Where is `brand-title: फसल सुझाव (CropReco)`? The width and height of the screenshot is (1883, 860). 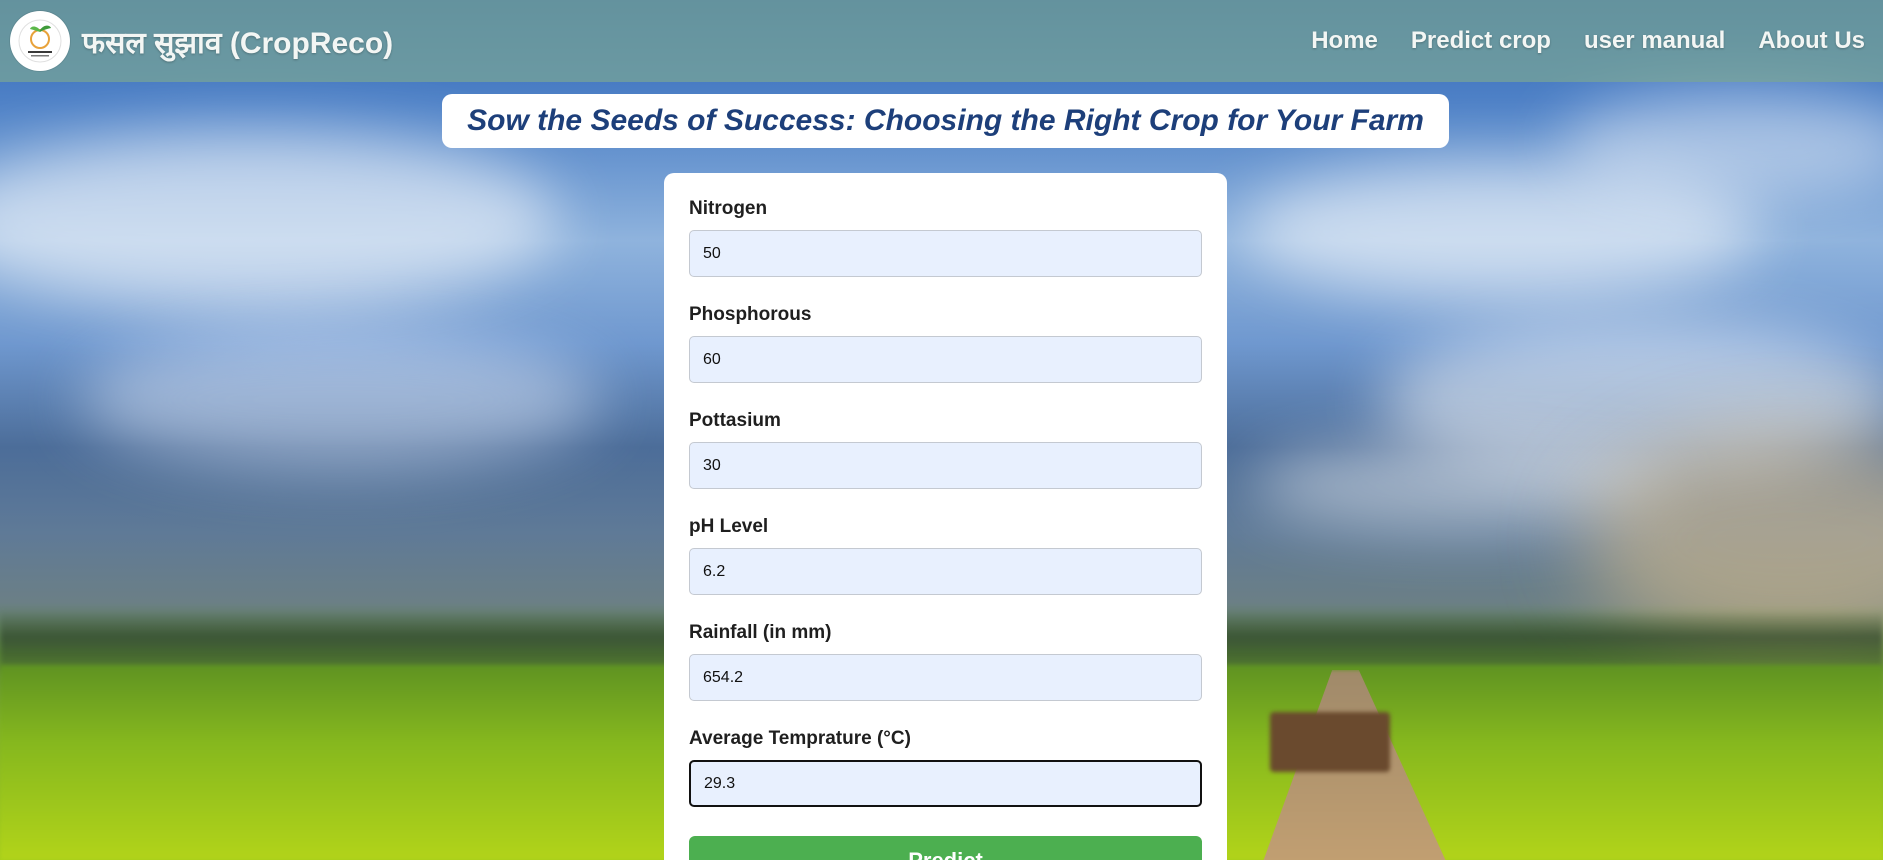 brand-title: फसल सुझाव (CropReco) is located at coordinates (237, 41).